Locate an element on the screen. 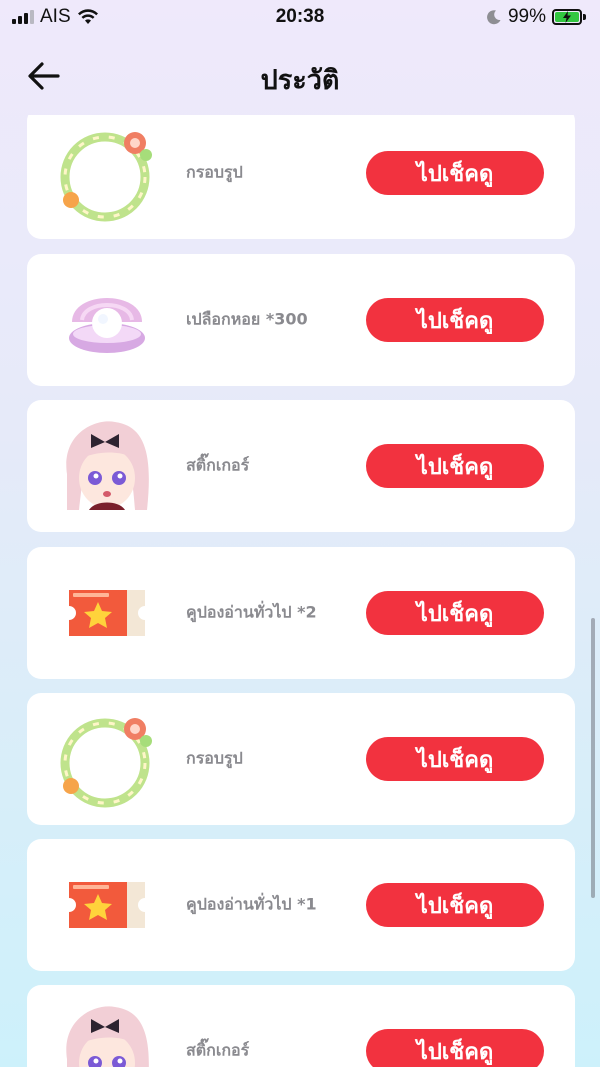  pearl-shell-icon is located at coordinates (107, 320).